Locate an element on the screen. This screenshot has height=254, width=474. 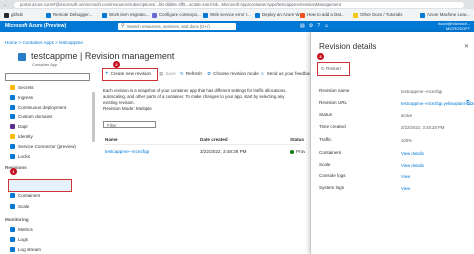
sidebar-item-label: Custom domains is located at coordinates (35, 117).